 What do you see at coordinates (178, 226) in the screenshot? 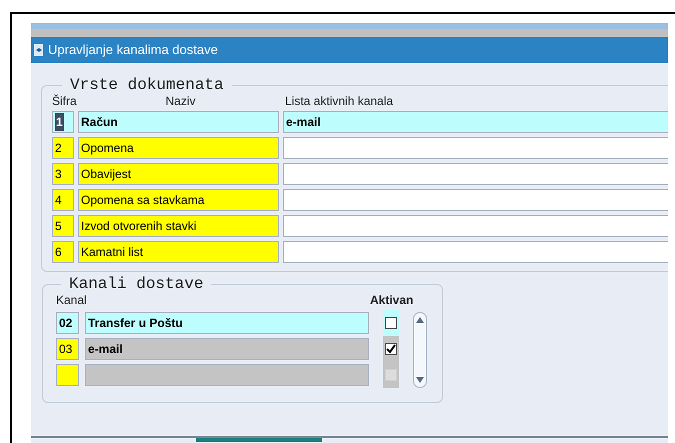
I see `name-field: Izvod otvorenih stavki` at bounding box center [178, 226].